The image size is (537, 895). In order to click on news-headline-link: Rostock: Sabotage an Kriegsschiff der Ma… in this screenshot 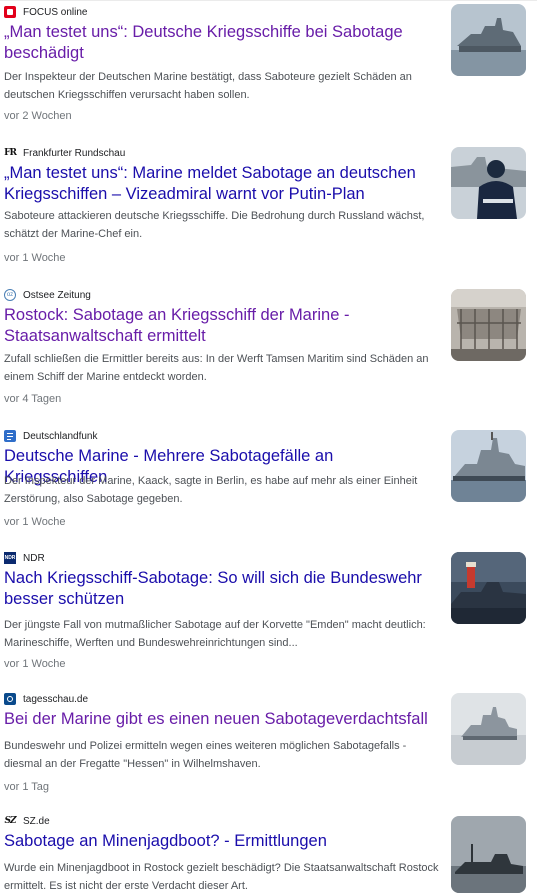, I will do `click(219, 325)`.